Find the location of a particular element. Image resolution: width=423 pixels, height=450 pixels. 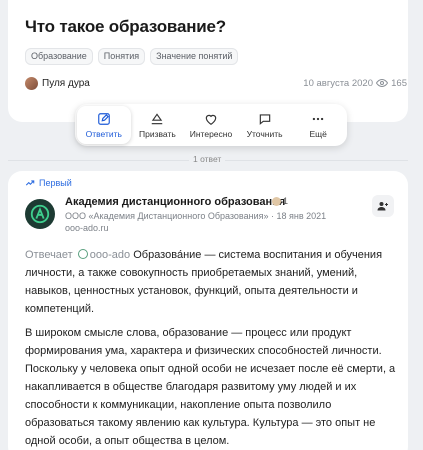

org-site: ooo-ado.ru is located at coordinates (87, 228).